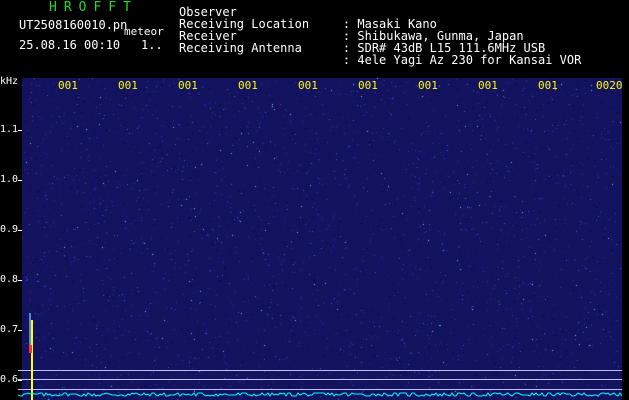  I want to click on antenna-value: : 4ele Yagi Az 230 for Kansai VOR, so click(447, 60).